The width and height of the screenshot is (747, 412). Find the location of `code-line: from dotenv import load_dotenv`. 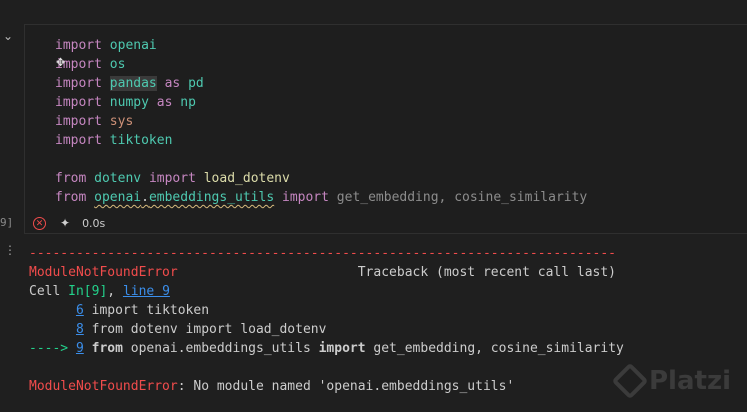

code-line: from dotenv import load_dotenv is located at coordinates (321, 178).